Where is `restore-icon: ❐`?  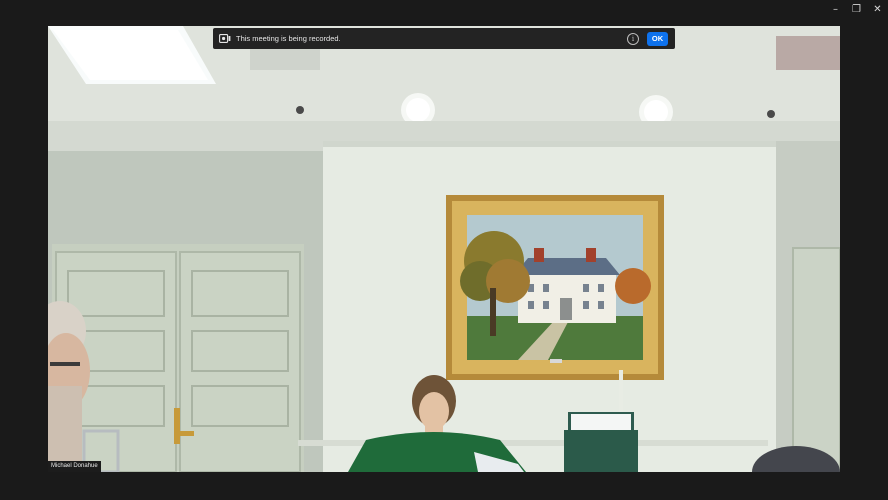
restore-icon: ❐ is located at coordinates (856, 9).